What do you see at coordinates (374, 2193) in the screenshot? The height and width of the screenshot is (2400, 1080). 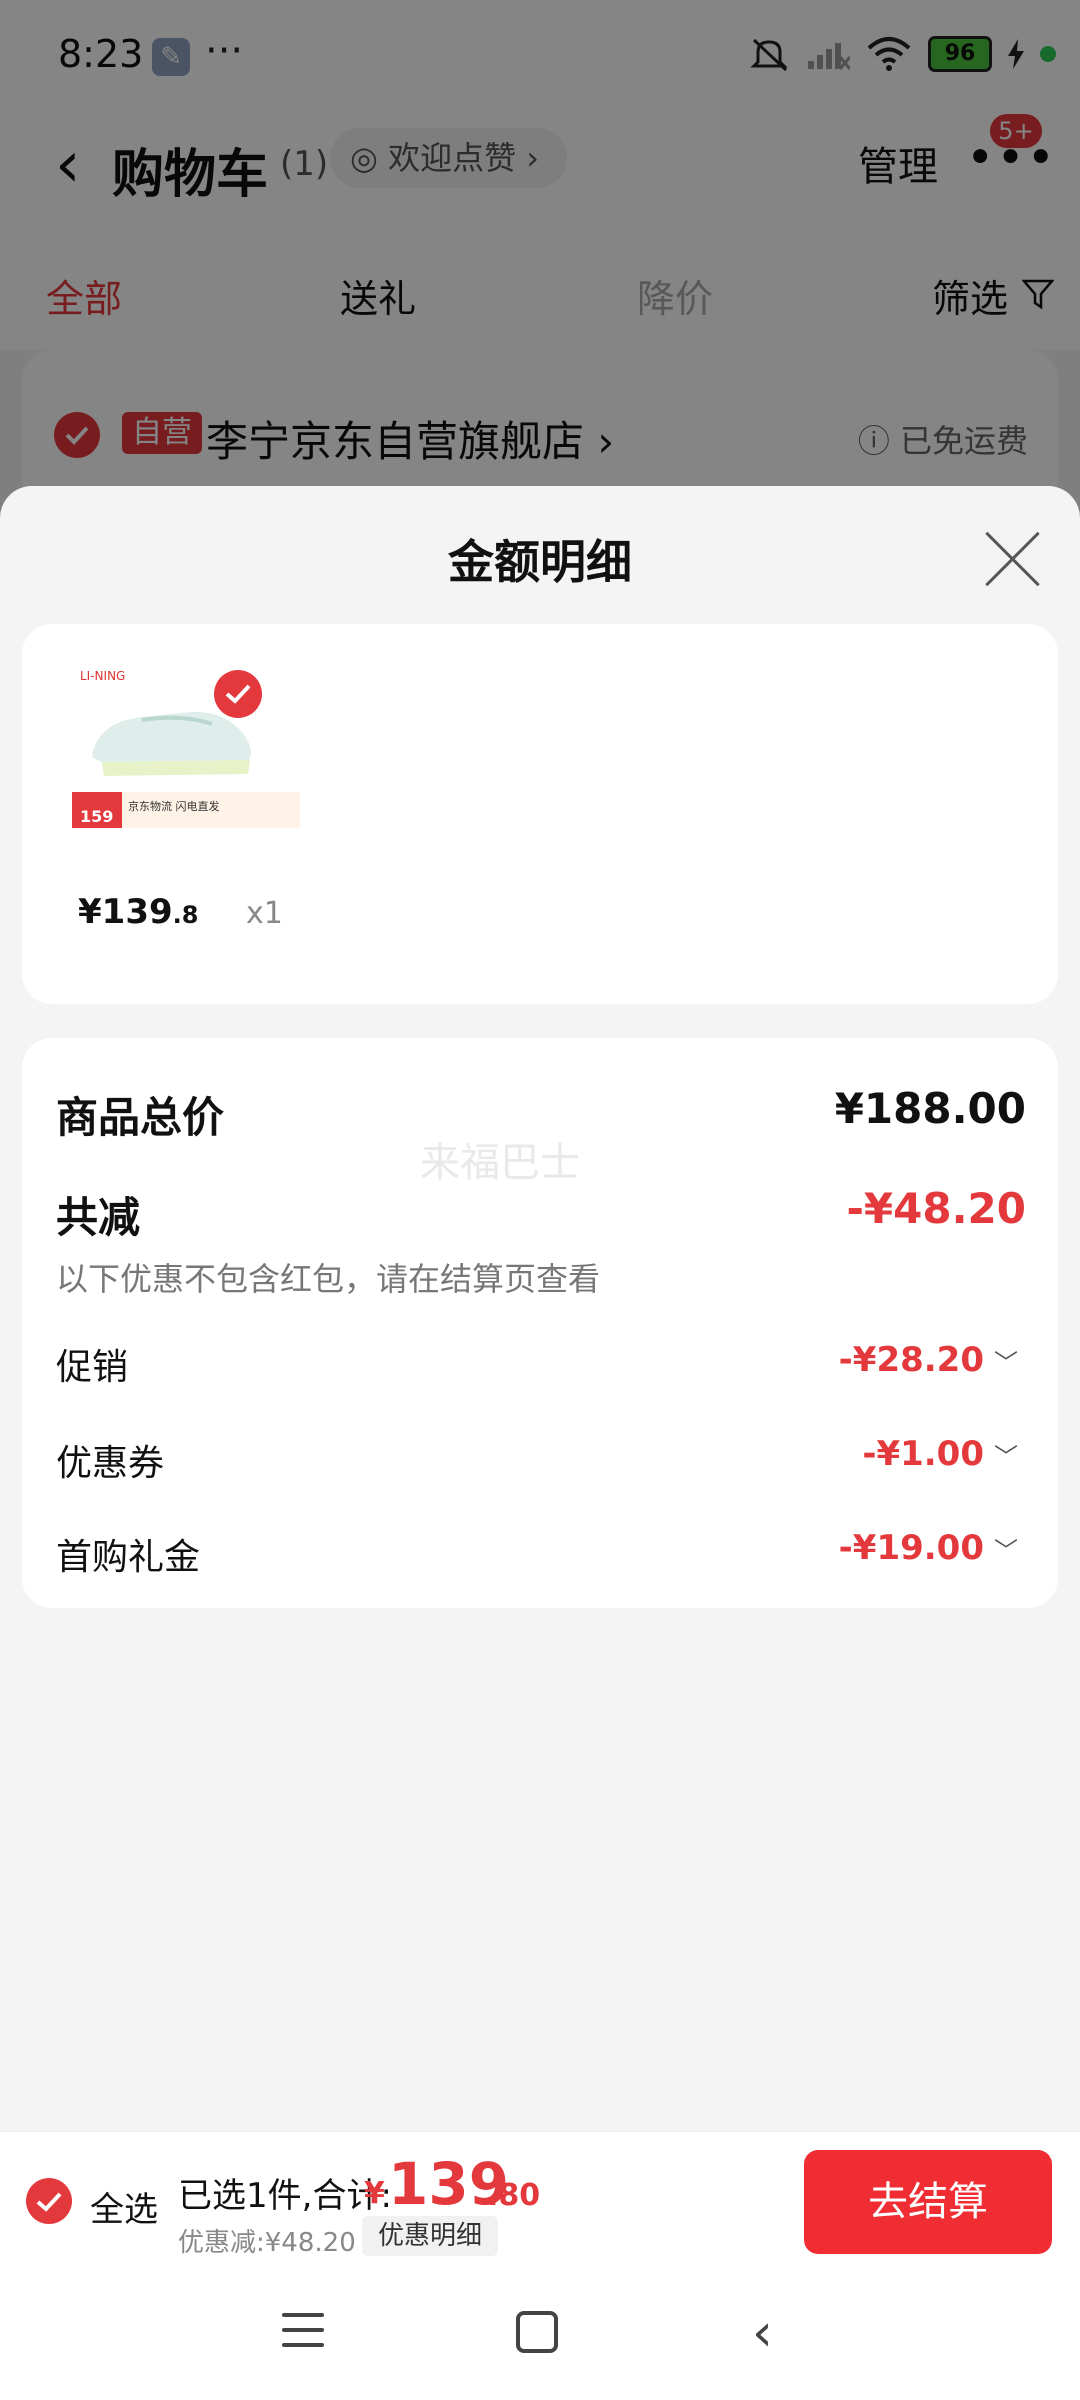 I see `total-currency: ¥` at bounding box center [374, 2193].